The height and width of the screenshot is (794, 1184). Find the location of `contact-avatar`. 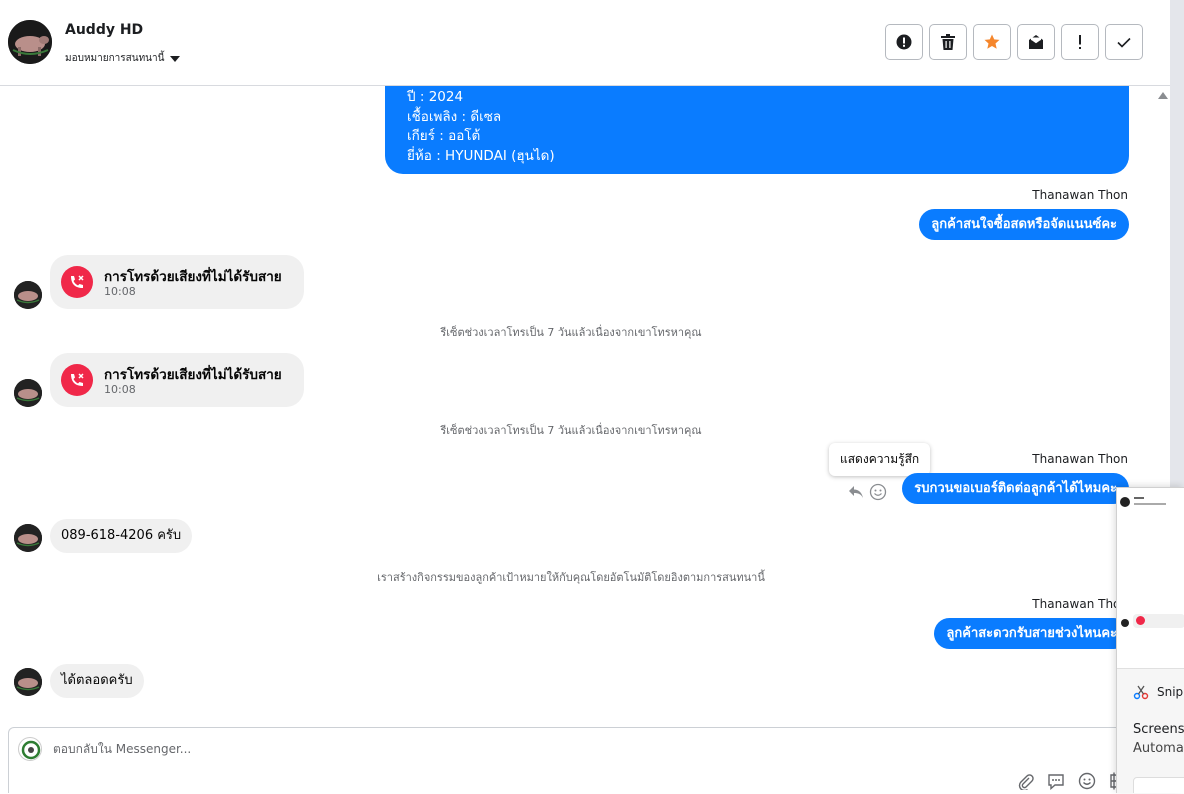

contact-avatar is located at coordinates (30, 42).